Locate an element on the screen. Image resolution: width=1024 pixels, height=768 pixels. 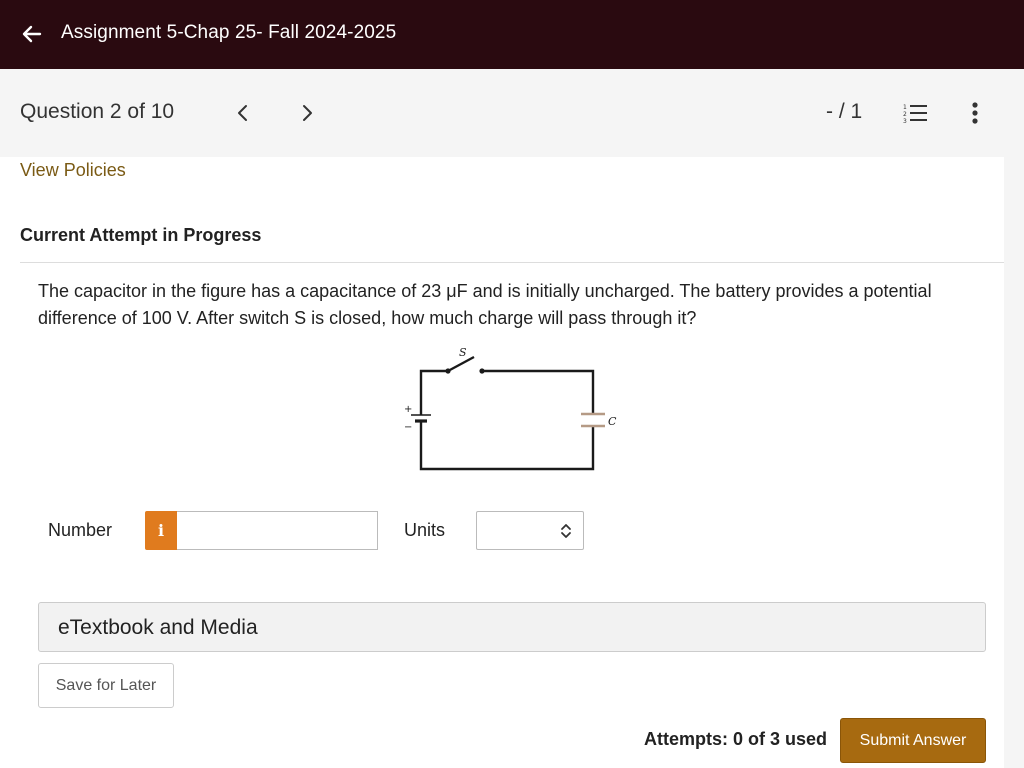
more-vertical-icon is located at coordinates (975, 113).